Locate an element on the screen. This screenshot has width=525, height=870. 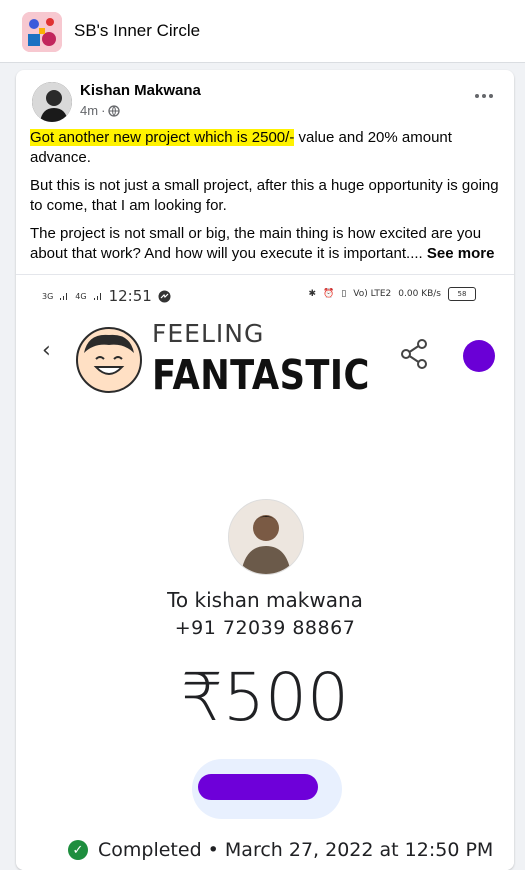
back-icon: ‹ is located at coordinates (46, 350).